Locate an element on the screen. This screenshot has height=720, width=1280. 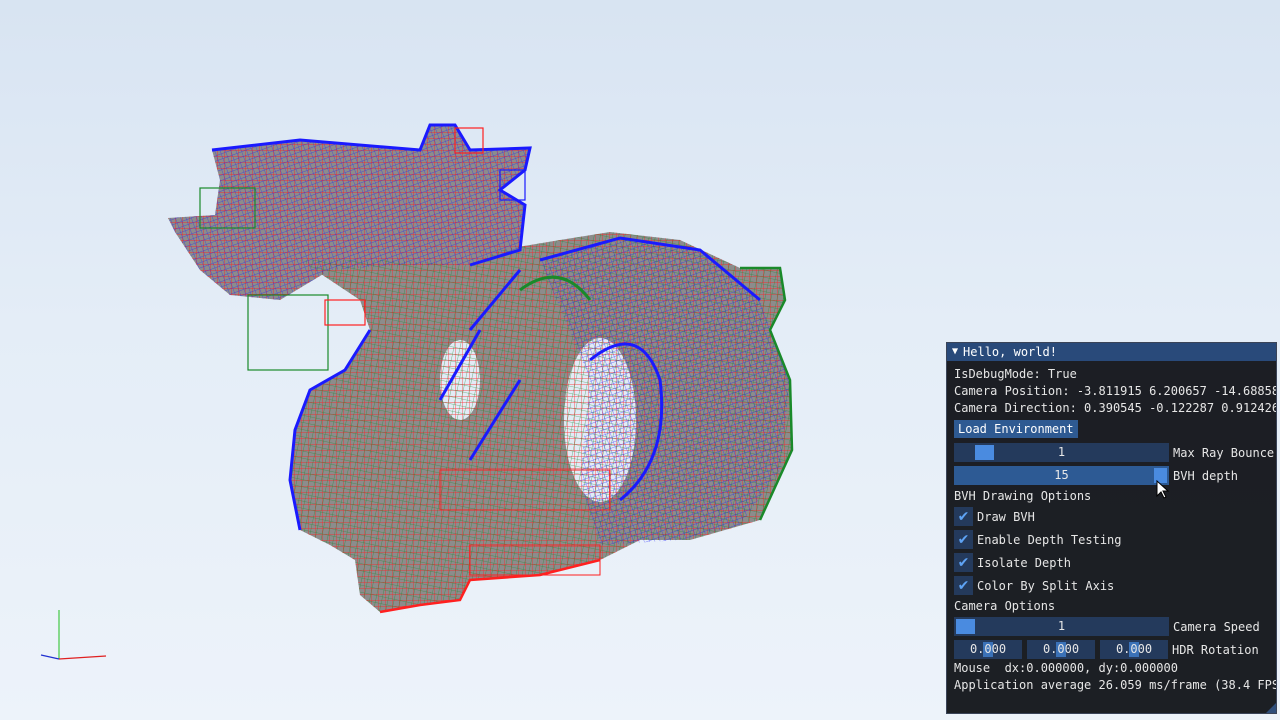
debug-mode-text: IsDebugMode: True is located at coordinates (1015, 374).